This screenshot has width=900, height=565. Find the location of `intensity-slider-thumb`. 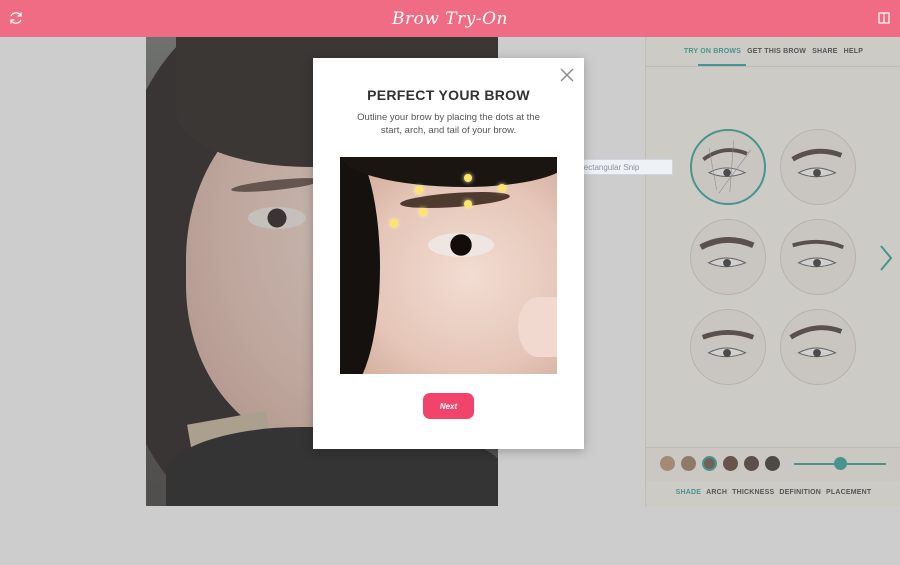

intensity-slider-thumb is located at coordinates (840, 463).